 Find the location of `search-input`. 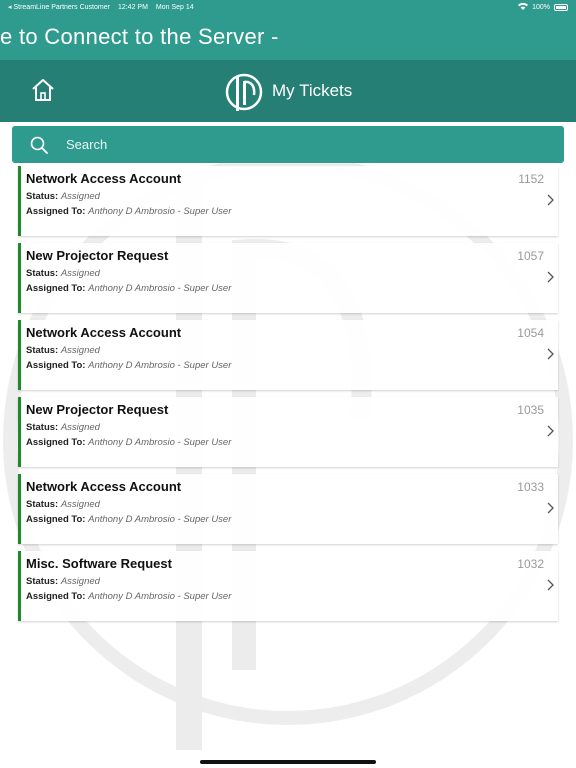

search-input is located at coordinates (266, 144).